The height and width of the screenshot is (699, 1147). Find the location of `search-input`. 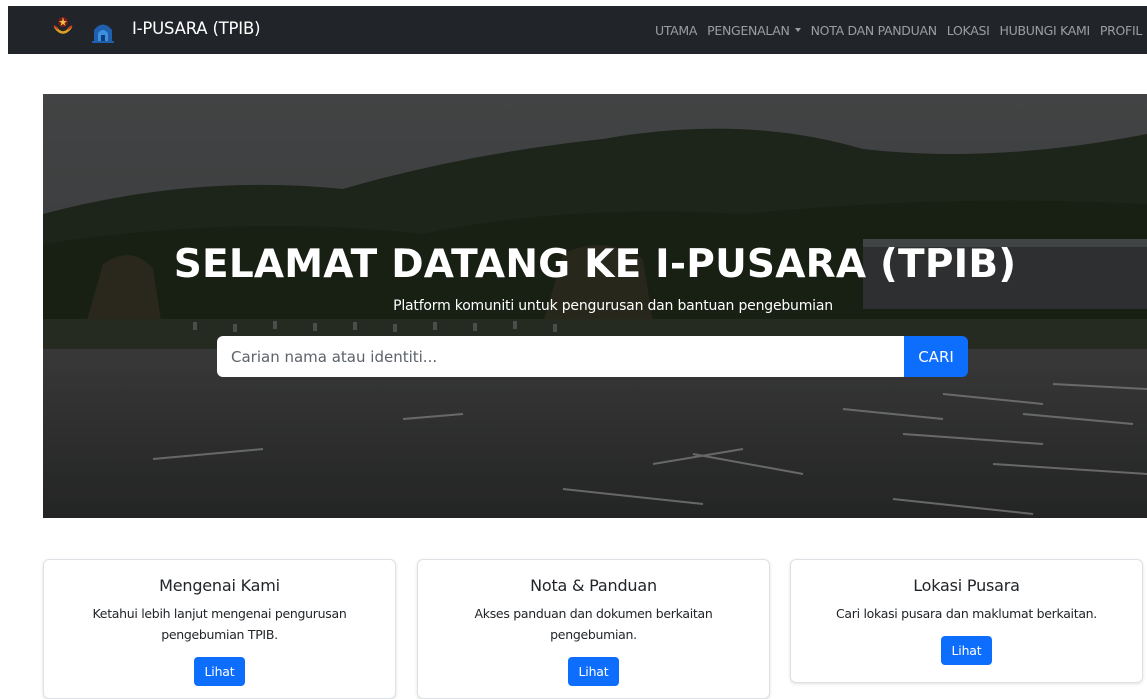

search-input is located at coordinates (560, 356).